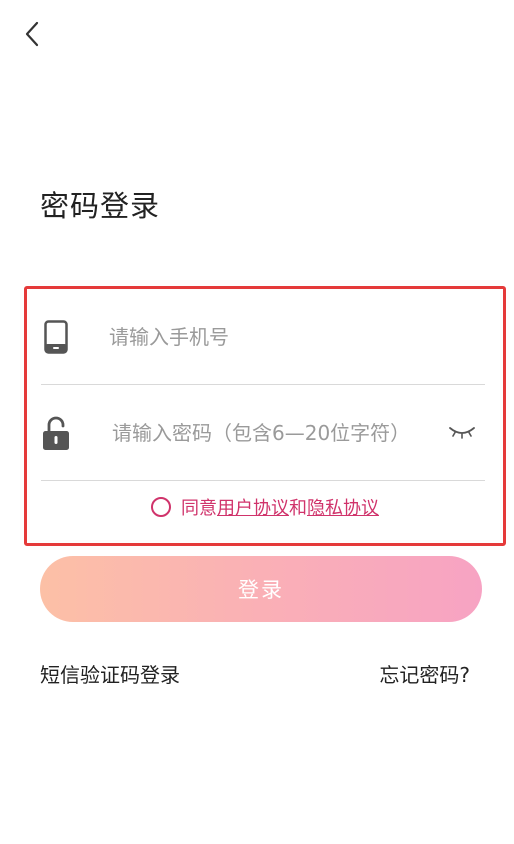 This screenshot has height=844, width=514. I want to click on page-title: 密码登录, so click(100, 206).